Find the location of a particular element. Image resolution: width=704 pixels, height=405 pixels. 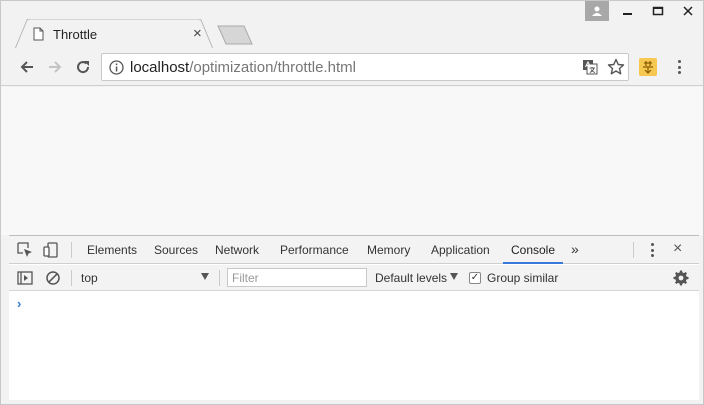

window-controls is located at coordinates (644, 11).